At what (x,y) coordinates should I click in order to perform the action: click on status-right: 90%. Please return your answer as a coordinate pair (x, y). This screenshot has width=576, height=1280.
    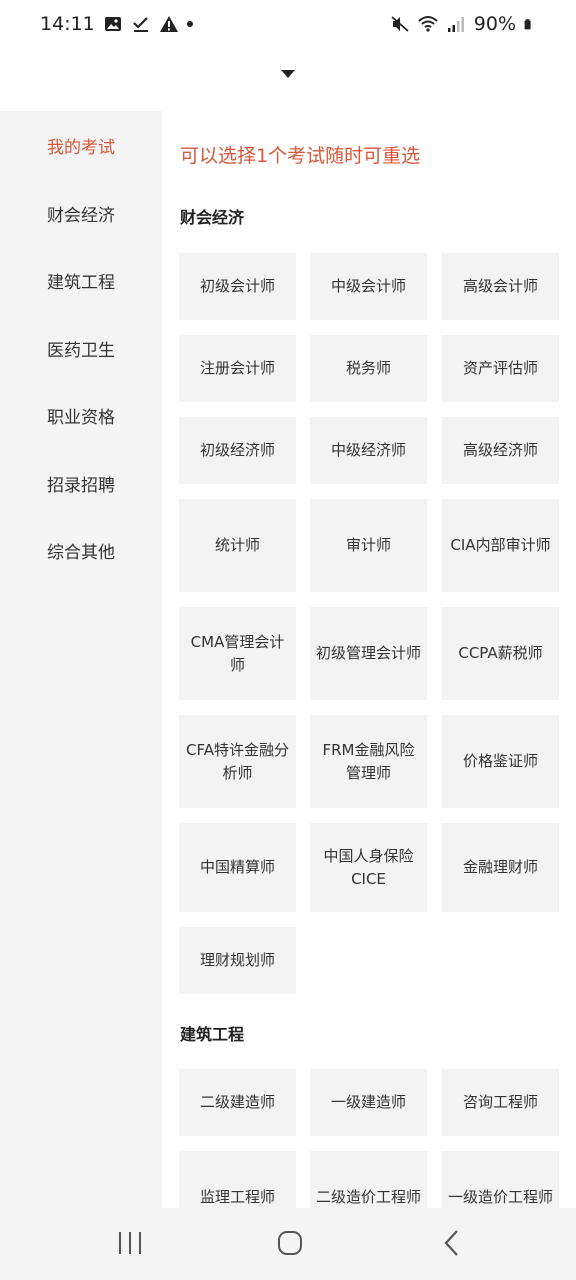
    Looking at the image, I should click on (463, 24).